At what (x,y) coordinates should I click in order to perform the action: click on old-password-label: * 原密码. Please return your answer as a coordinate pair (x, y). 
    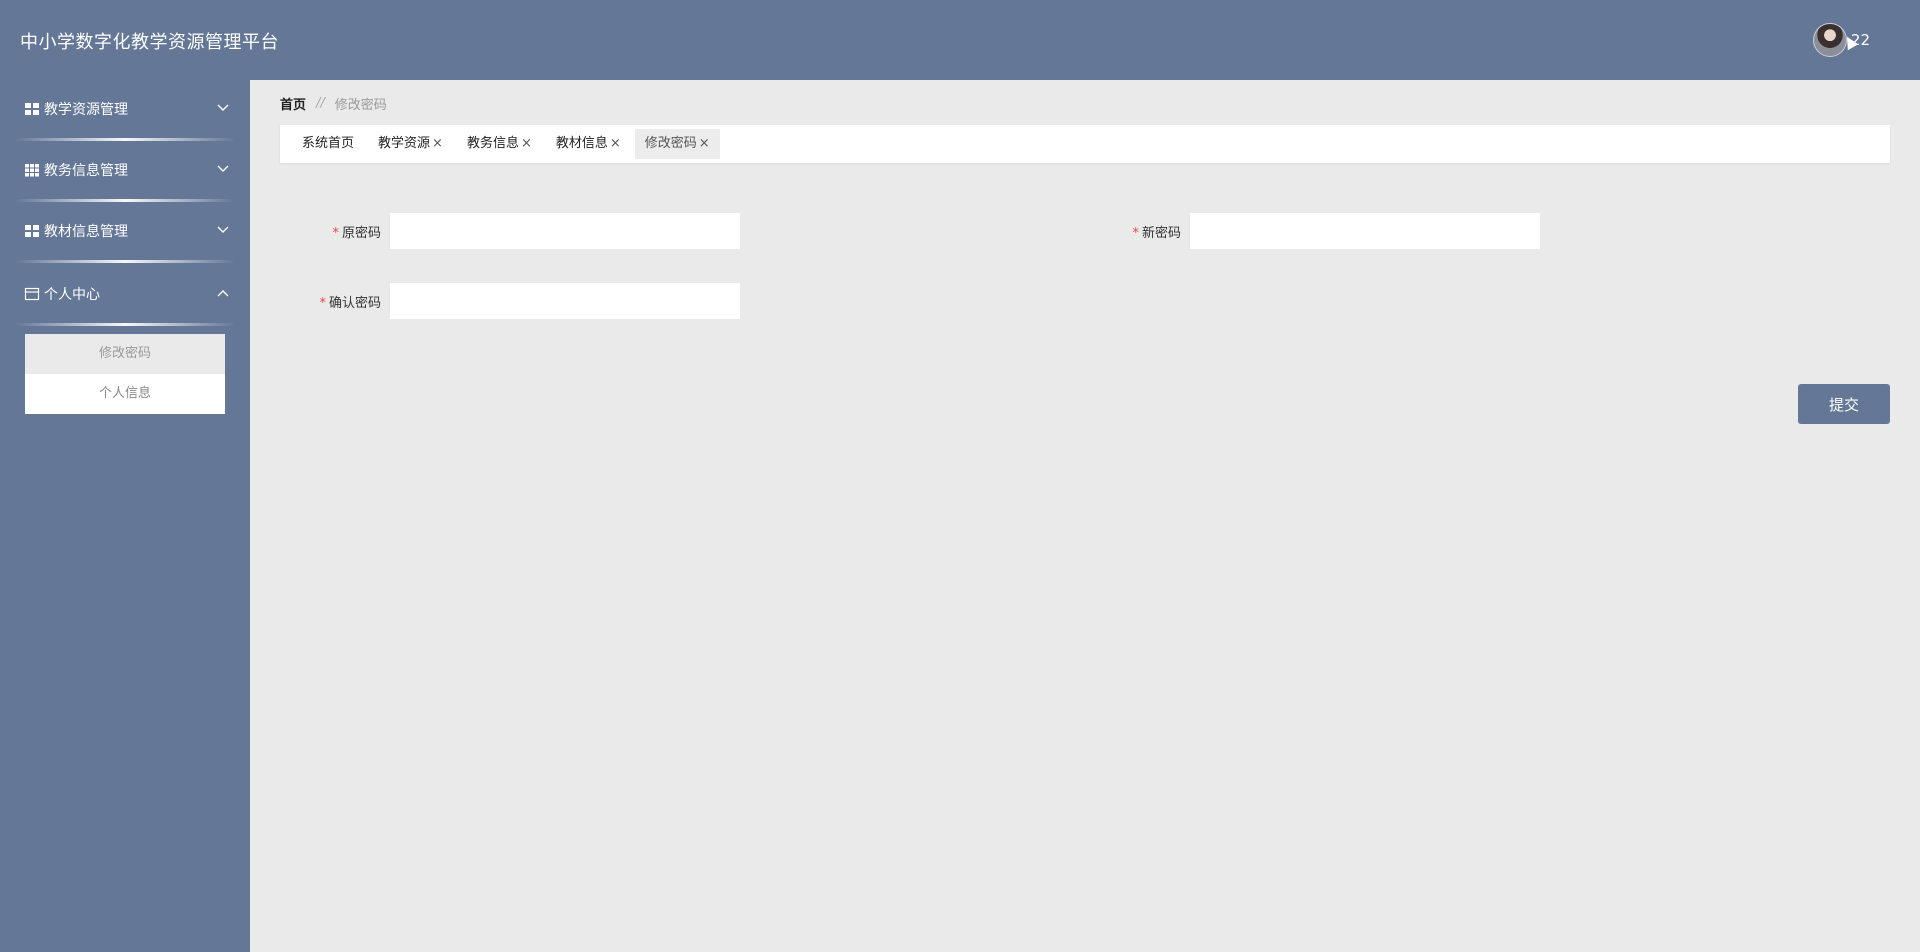
    Looking at the image, I should click on (340, 231).